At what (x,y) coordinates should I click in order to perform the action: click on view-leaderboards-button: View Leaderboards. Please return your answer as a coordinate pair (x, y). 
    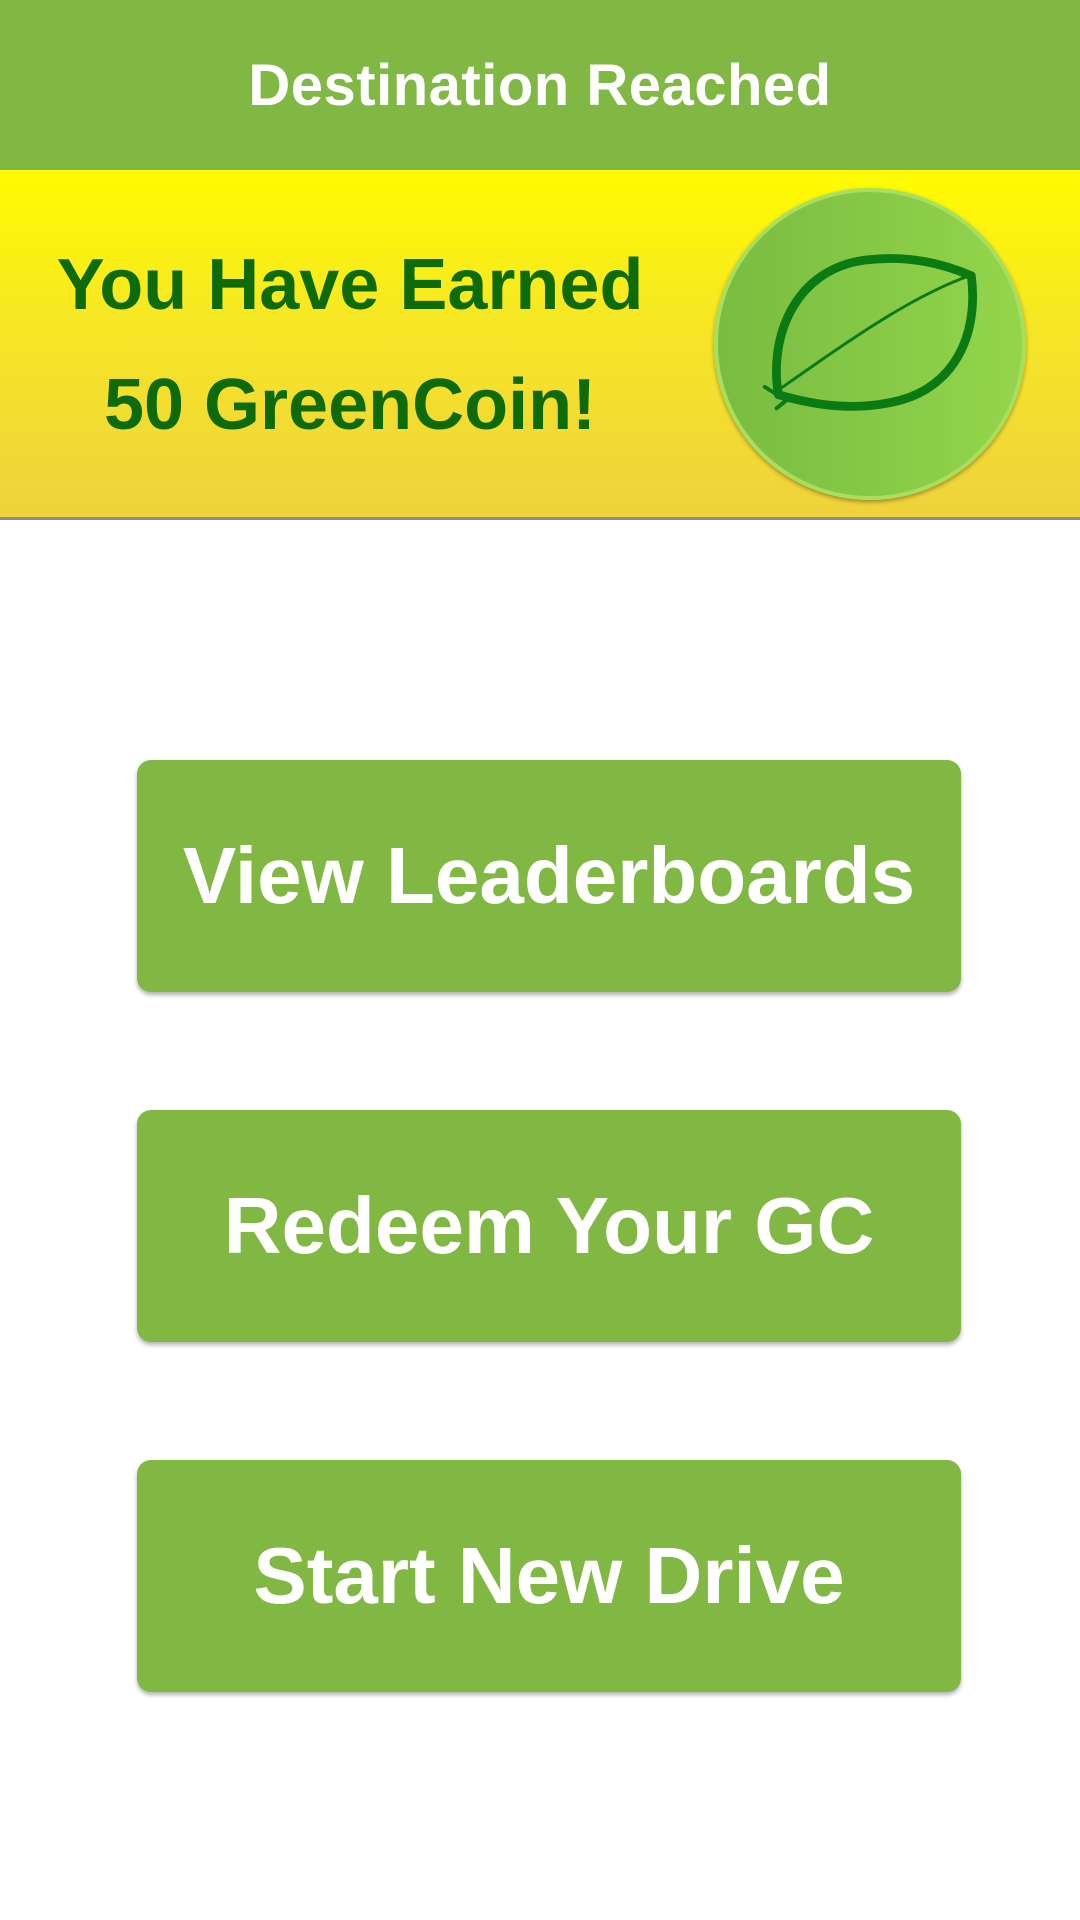
    Looking at the image, I should click on (549, 876).